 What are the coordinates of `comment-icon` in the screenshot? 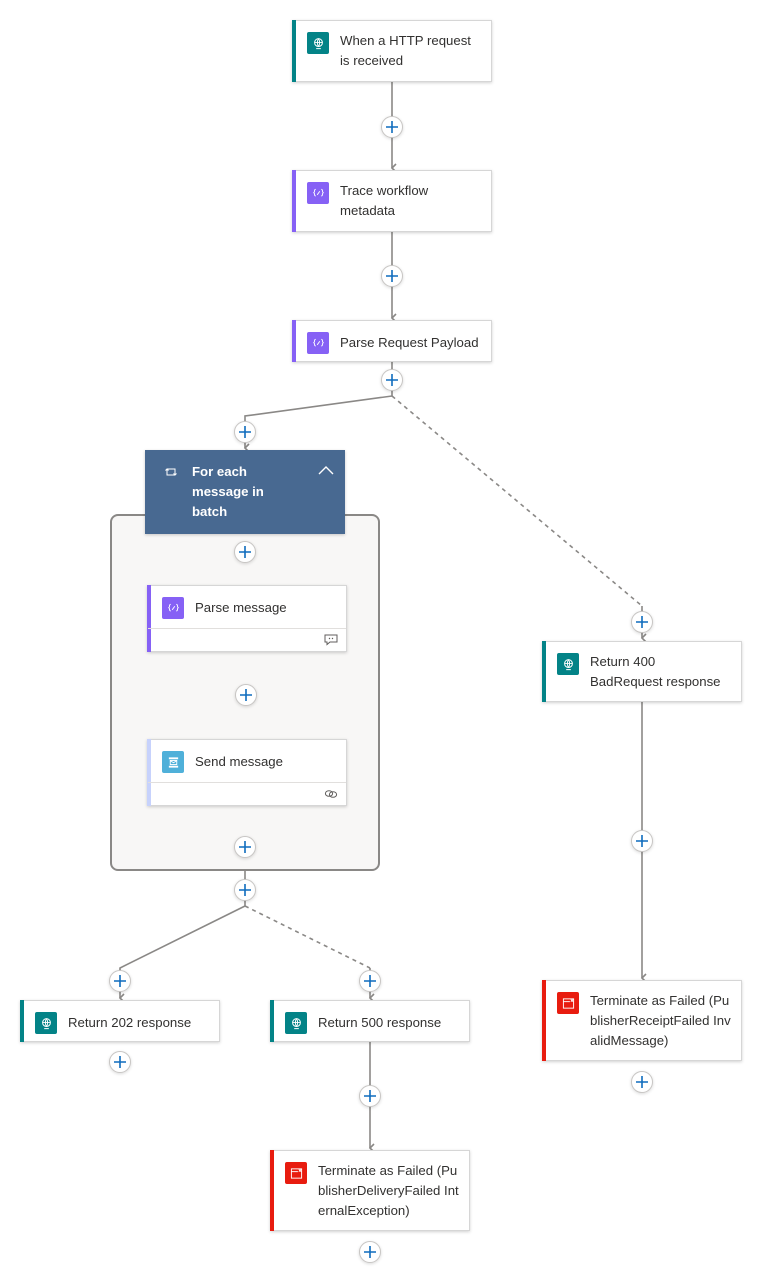 It's located at (331, 640).